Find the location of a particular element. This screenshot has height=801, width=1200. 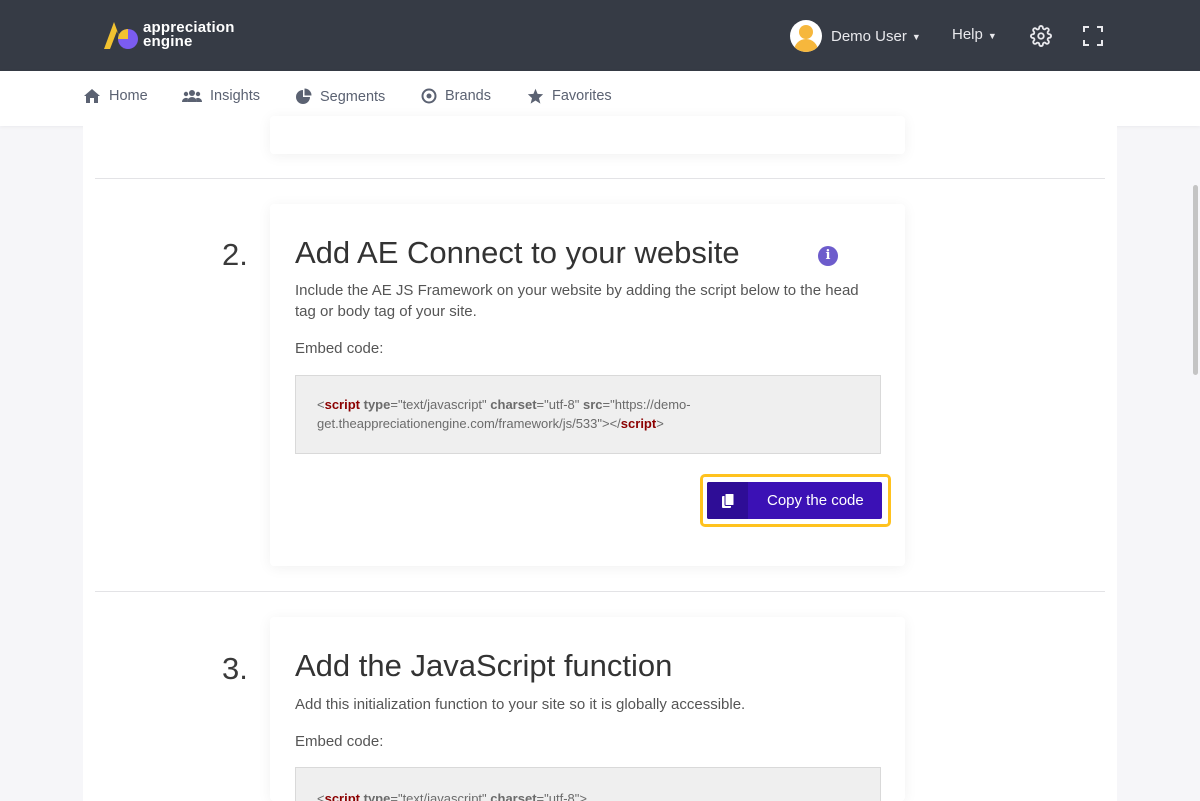

copy-icon is located at coordinates (727, 500).